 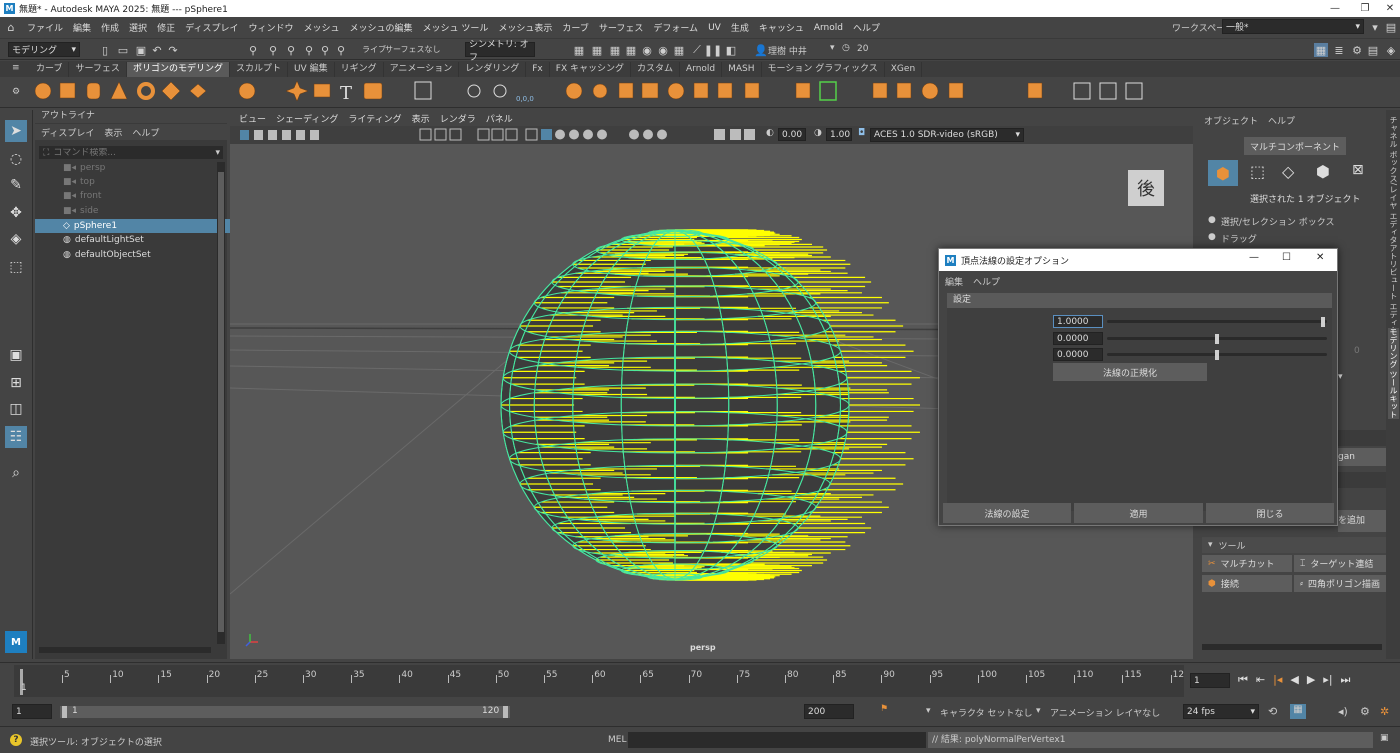 What do you see at coordinates (986, 712) in the screenshot?
I see `character-set-label: キャラクタ セットなし` at bounding box center [986, 712].